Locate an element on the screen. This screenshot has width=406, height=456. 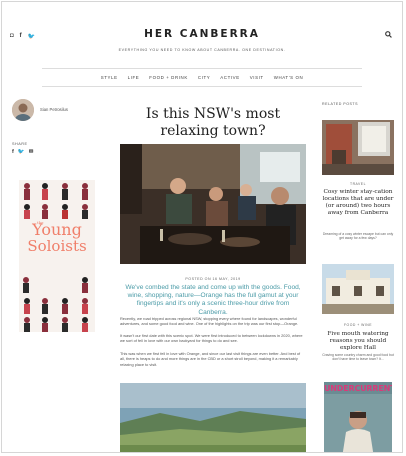
share-icons: f 🐦 ✉ is located at coordinates (22, 152).